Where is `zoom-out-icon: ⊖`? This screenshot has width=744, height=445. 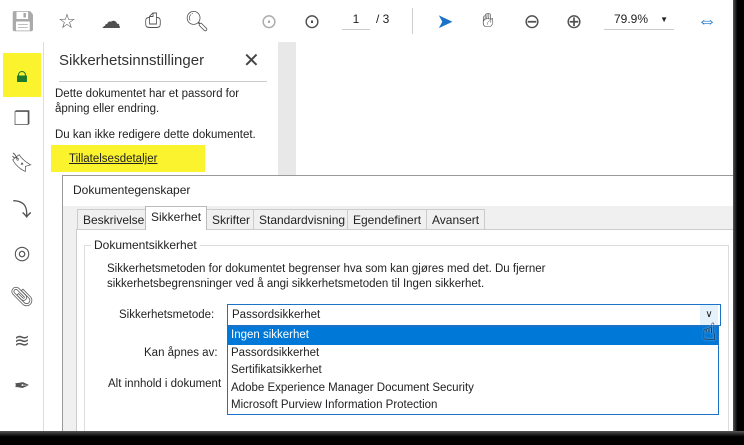
zoom-out-icon: ⊖ is located at coordinates (532, 21).